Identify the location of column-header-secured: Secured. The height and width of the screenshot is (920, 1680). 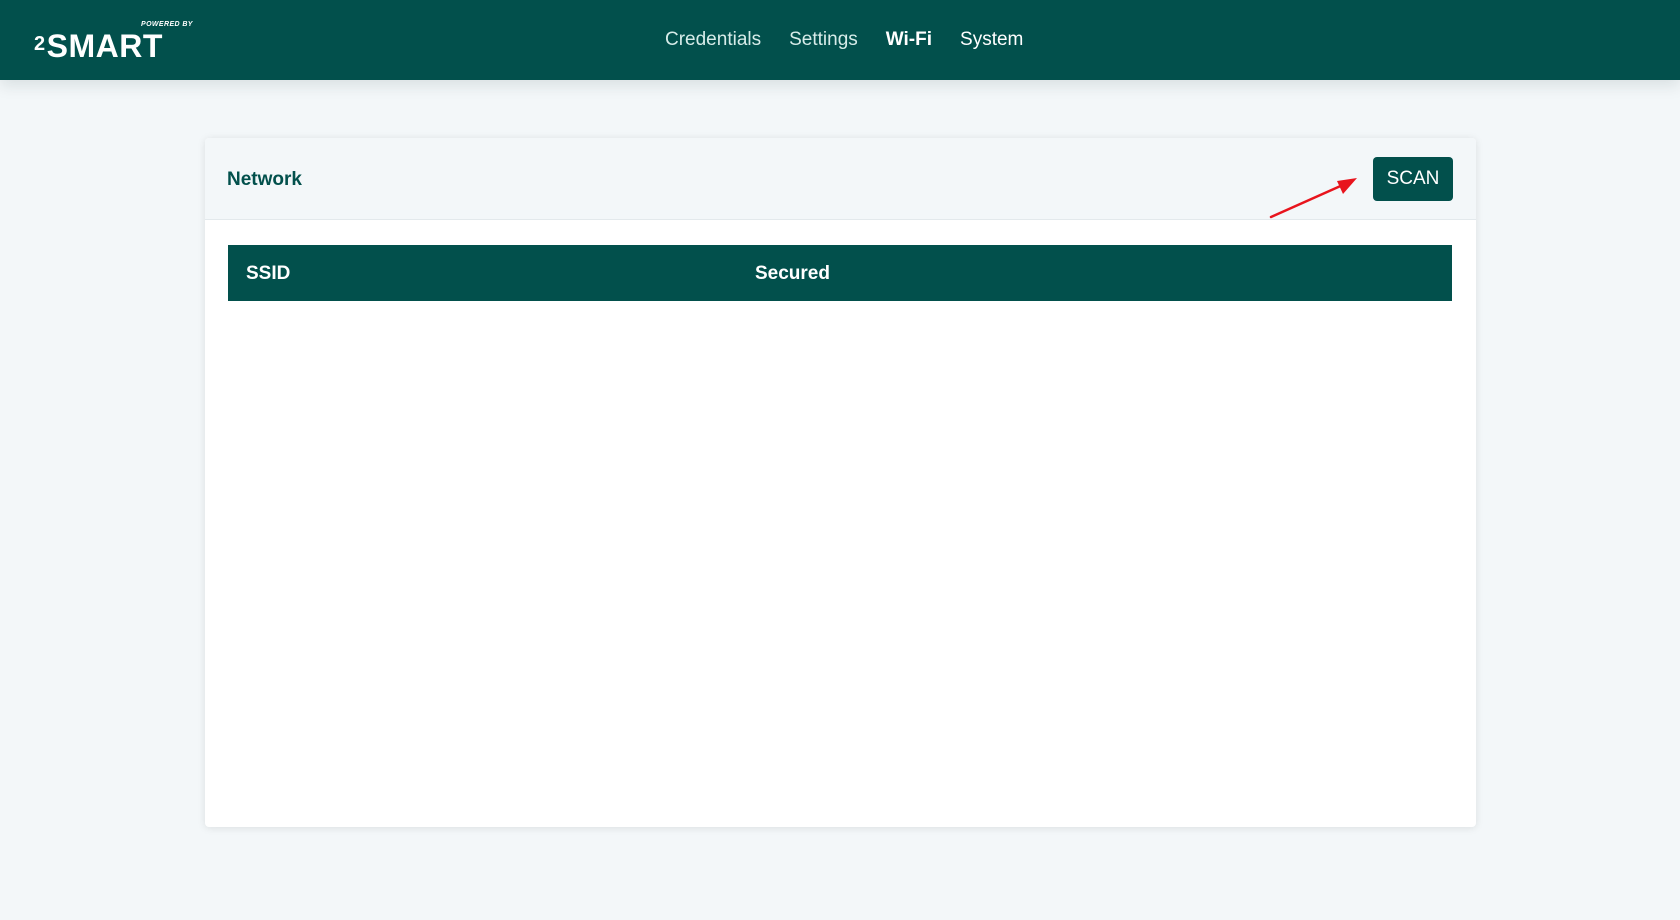
(792, 274).